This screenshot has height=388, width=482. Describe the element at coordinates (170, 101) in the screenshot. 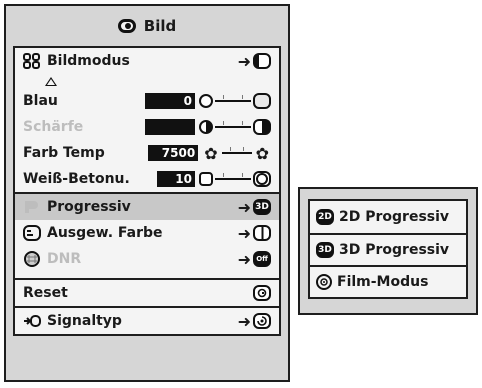

I see `value-box: 0` at that location.